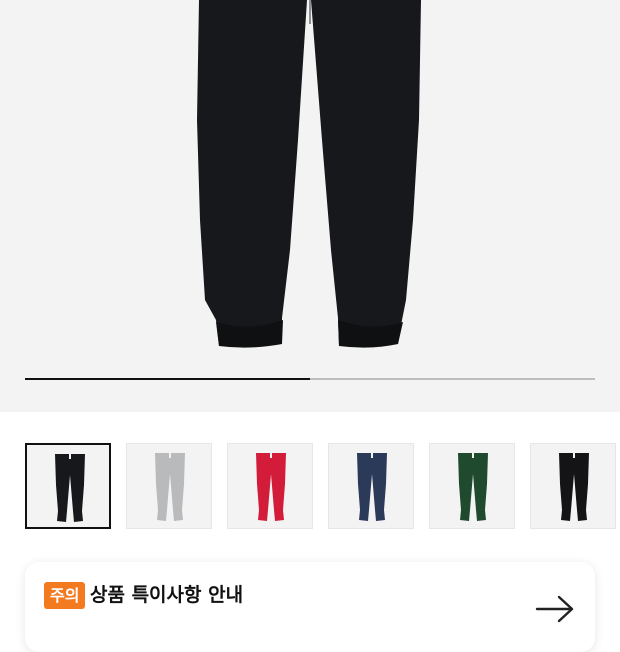 This screenshot has height=652, width=620. Describe the element at coordinates (167, 595) in the screenshot. I see `notice-title: 상품 특이사항 안내` at that location.